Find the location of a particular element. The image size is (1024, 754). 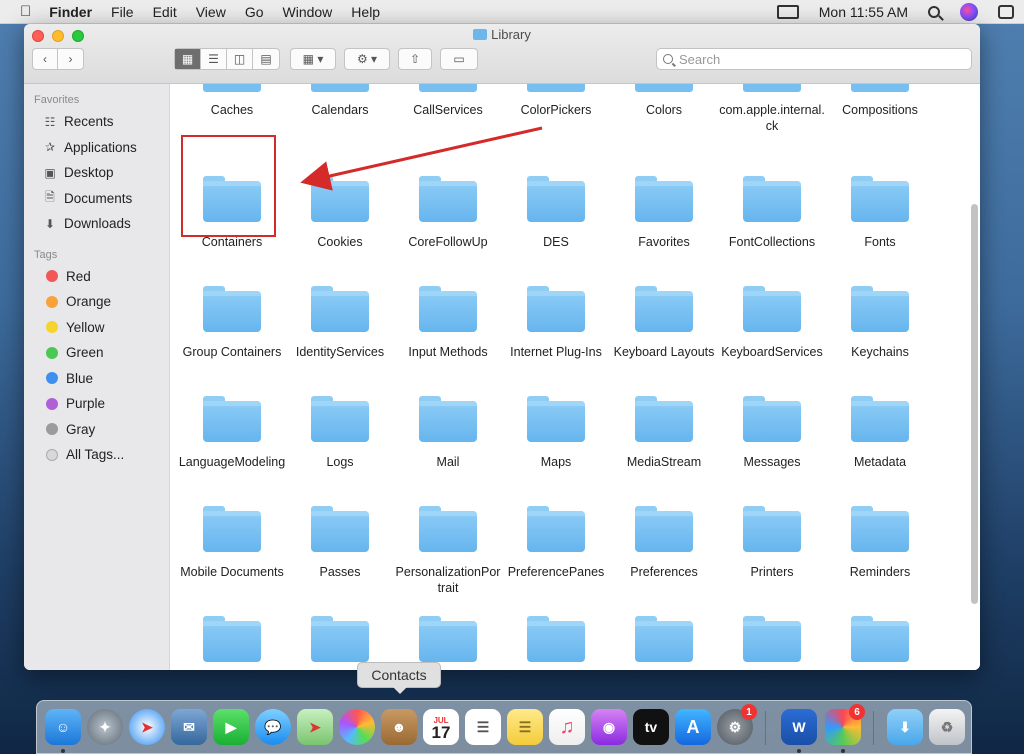

reminders-icon: ☰ is located at coordinates (483, 727).